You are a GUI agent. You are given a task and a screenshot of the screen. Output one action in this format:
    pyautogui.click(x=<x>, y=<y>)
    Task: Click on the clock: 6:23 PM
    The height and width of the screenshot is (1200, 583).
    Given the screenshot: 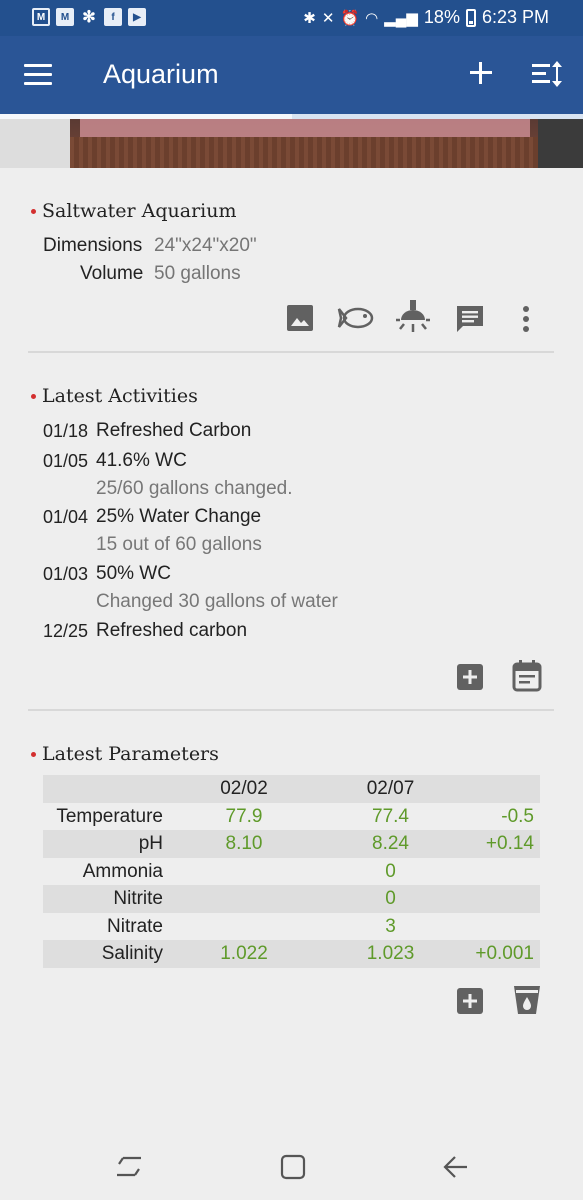 What is the action you would take?
    pyautogui.click(x=515, y=17)
    